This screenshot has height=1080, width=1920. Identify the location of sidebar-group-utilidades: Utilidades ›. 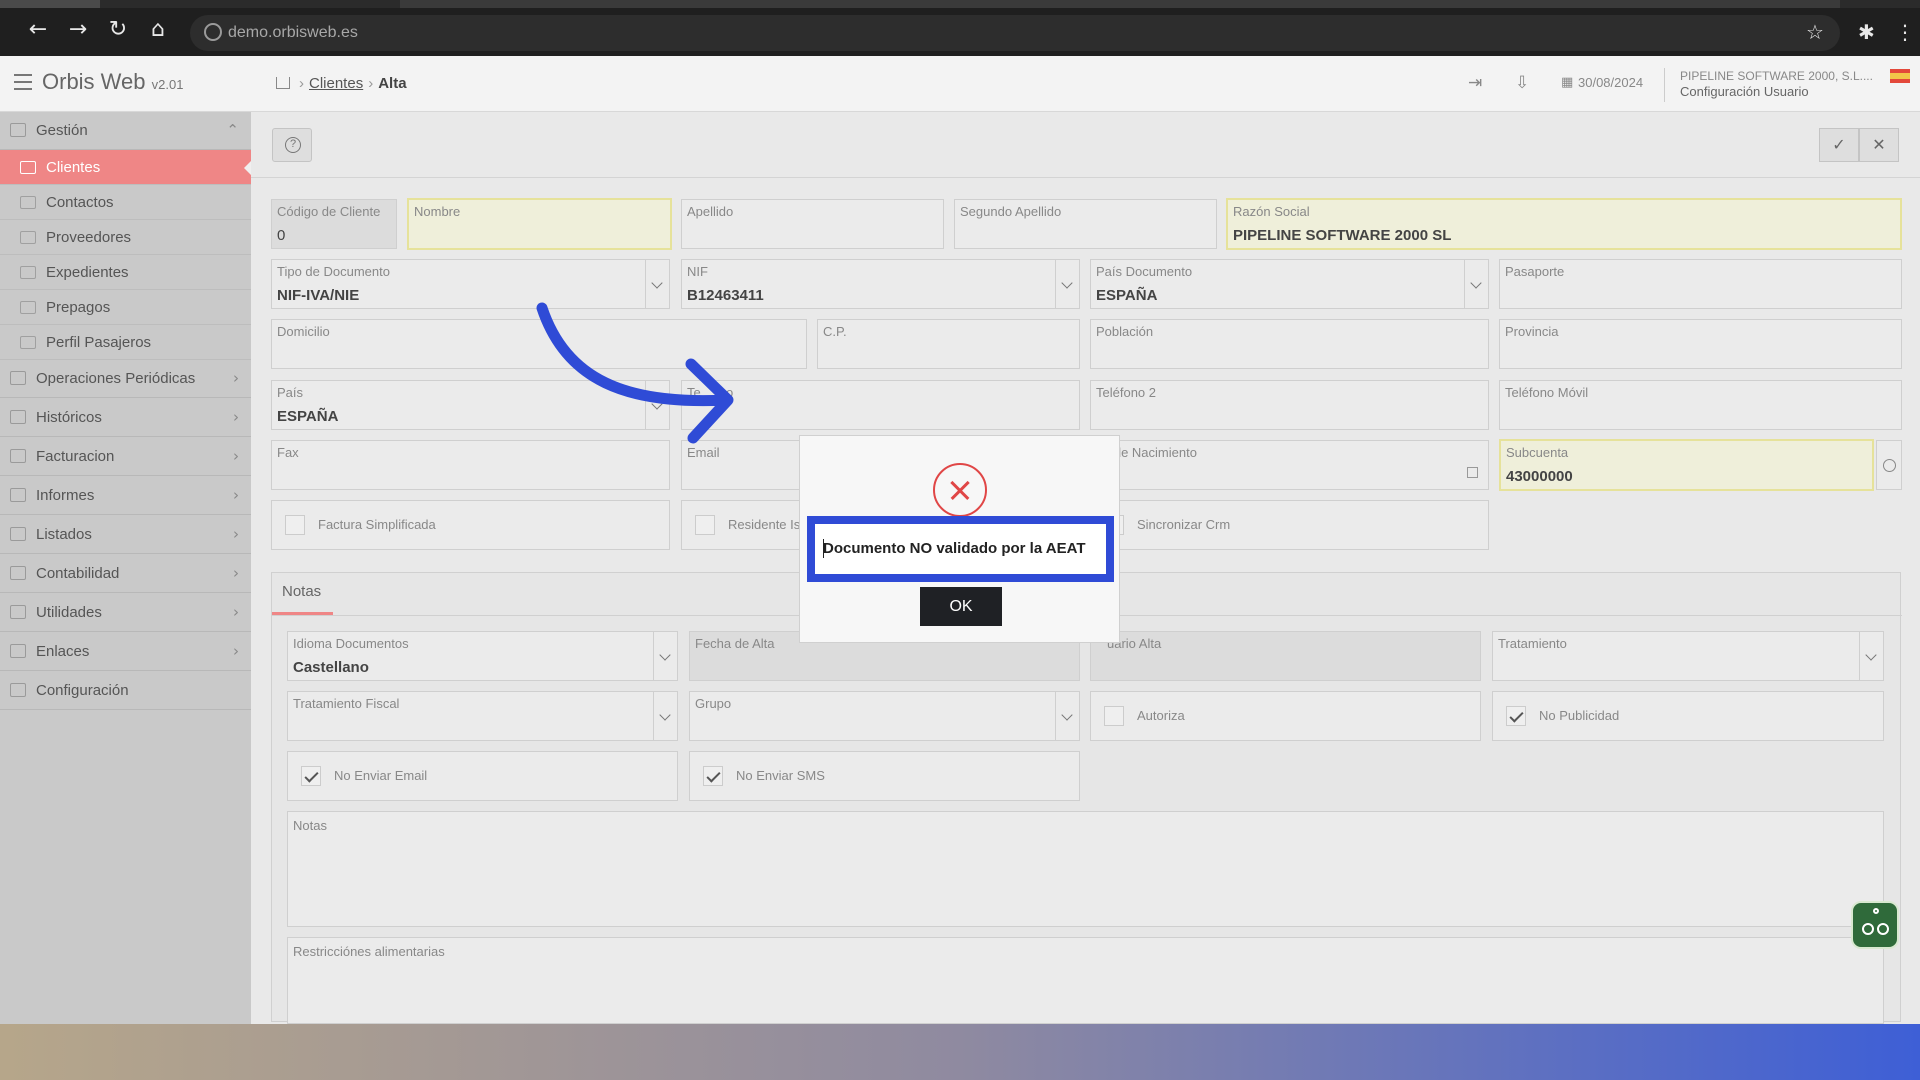
(125, 613).